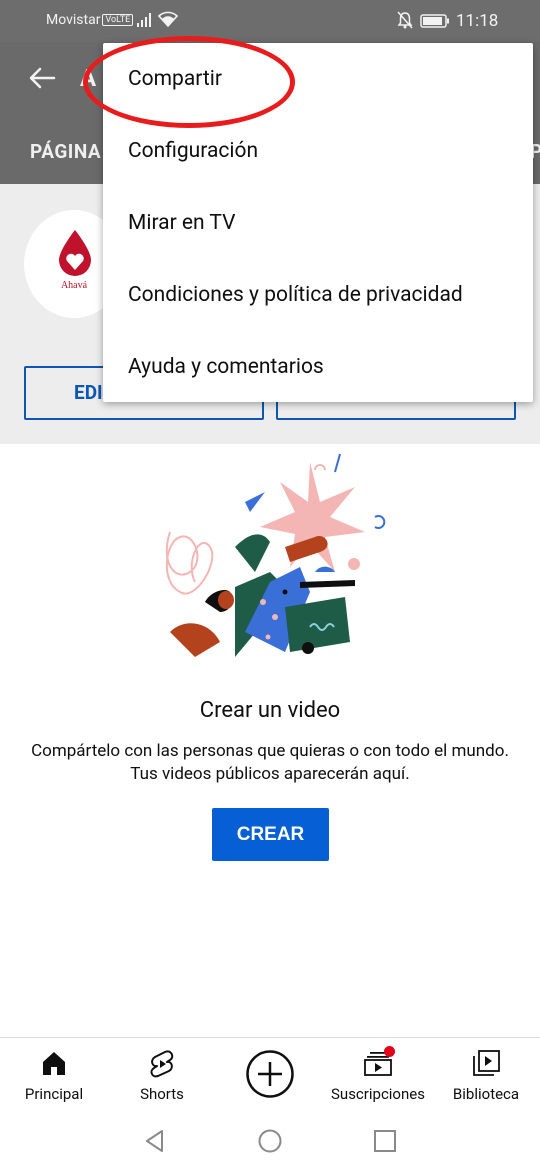 The height and width of the screenshot is (1170, 540). I want to click on shorts-icon, so click(162, 1064).